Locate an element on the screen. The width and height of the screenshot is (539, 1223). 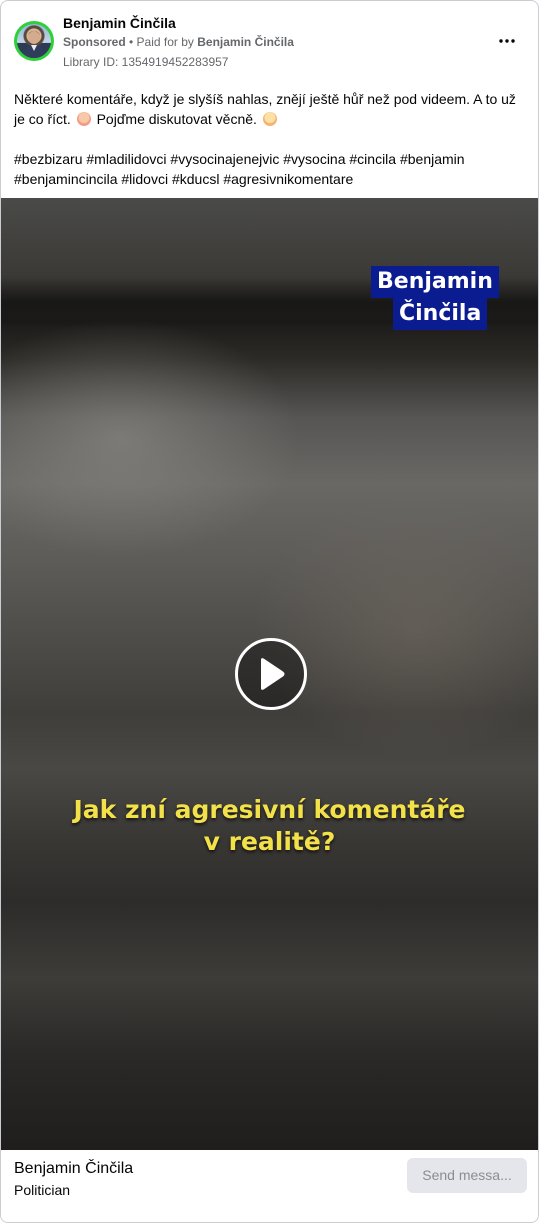
avatar is located at coordinates (34, 41).